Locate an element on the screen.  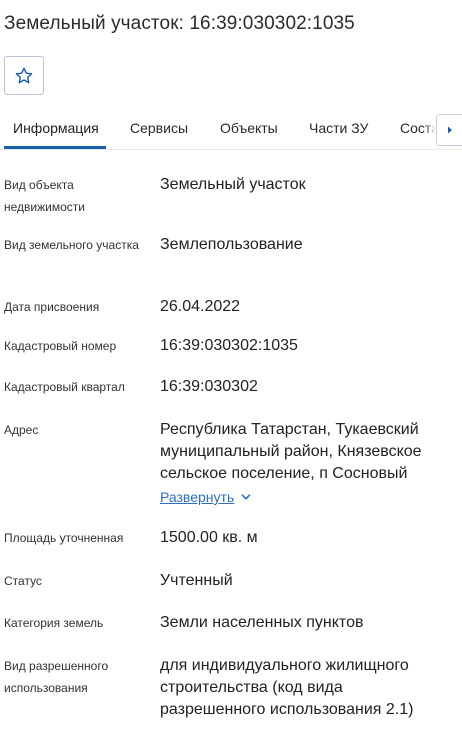
field-label: Кадастровый номер is located at coordinates (60, 346).